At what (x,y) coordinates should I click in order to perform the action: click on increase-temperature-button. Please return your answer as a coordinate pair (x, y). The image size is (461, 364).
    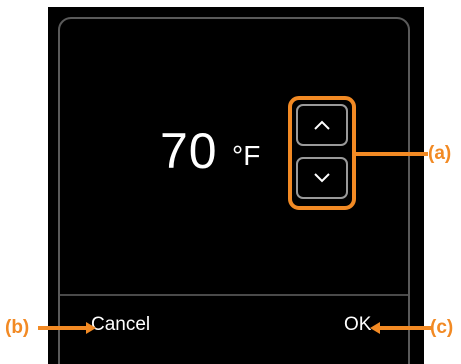
    Looking at the image, I should click on (322, 125).